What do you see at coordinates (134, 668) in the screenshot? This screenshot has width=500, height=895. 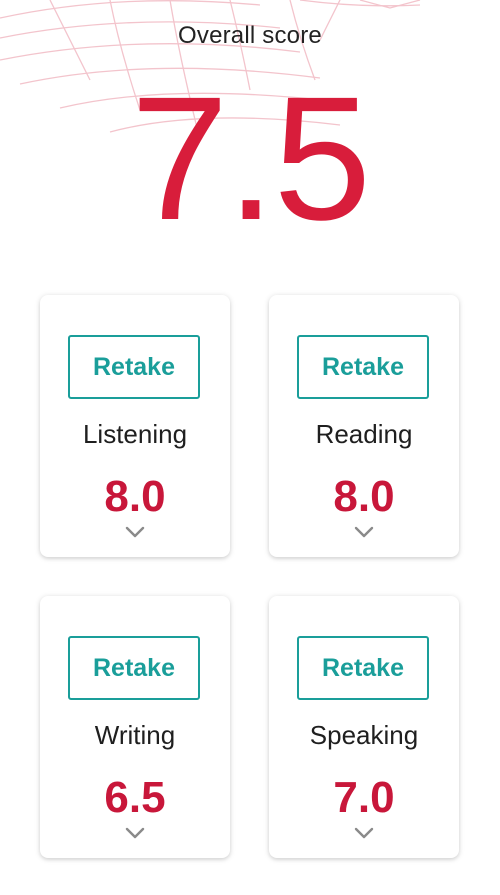 I see `retake-writing-button: Retake` at bounding box center [134, 668].